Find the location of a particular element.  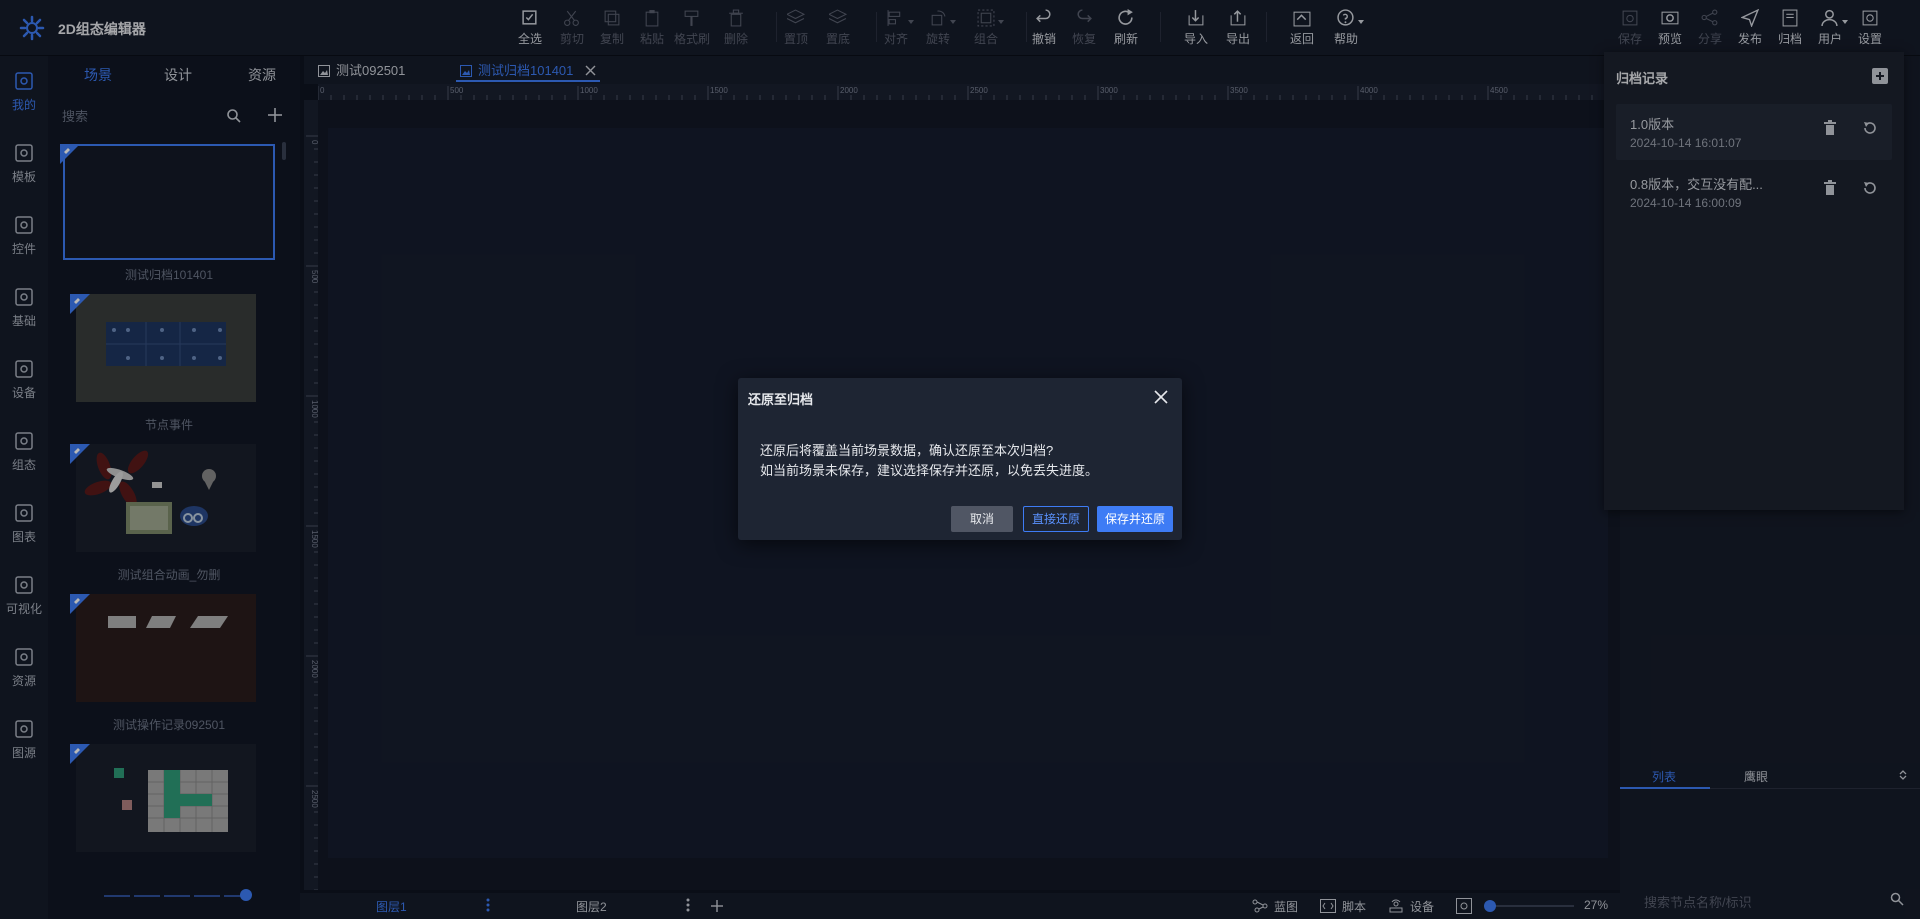

direct-restore-button: 直接还原 is located at coordinates (1056, 519).